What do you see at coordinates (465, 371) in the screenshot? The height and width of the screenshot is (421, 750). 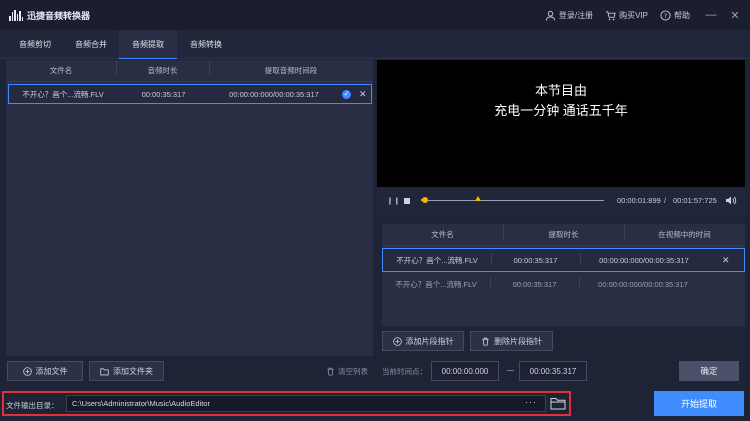 I see `start-time-input: 00:00:00.000` at bounding box center [465, 371].